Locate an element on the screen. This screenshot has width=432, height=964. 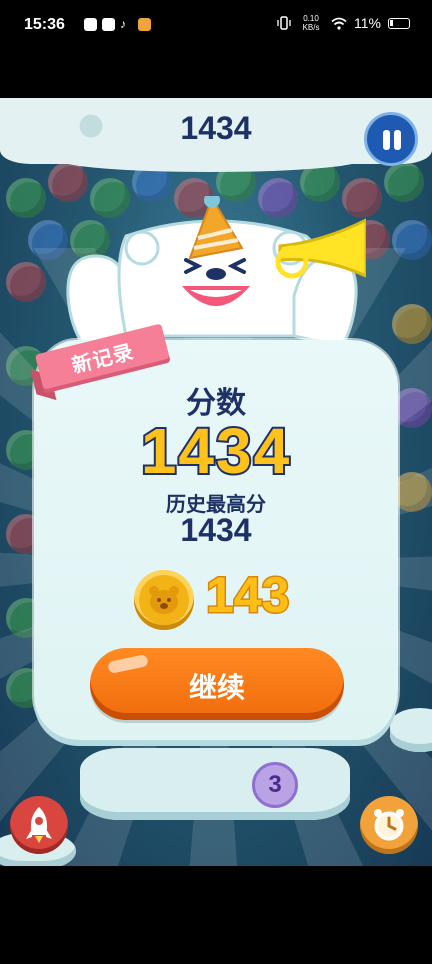
bubble-counter: 3 is located at coordinates (275, 785).